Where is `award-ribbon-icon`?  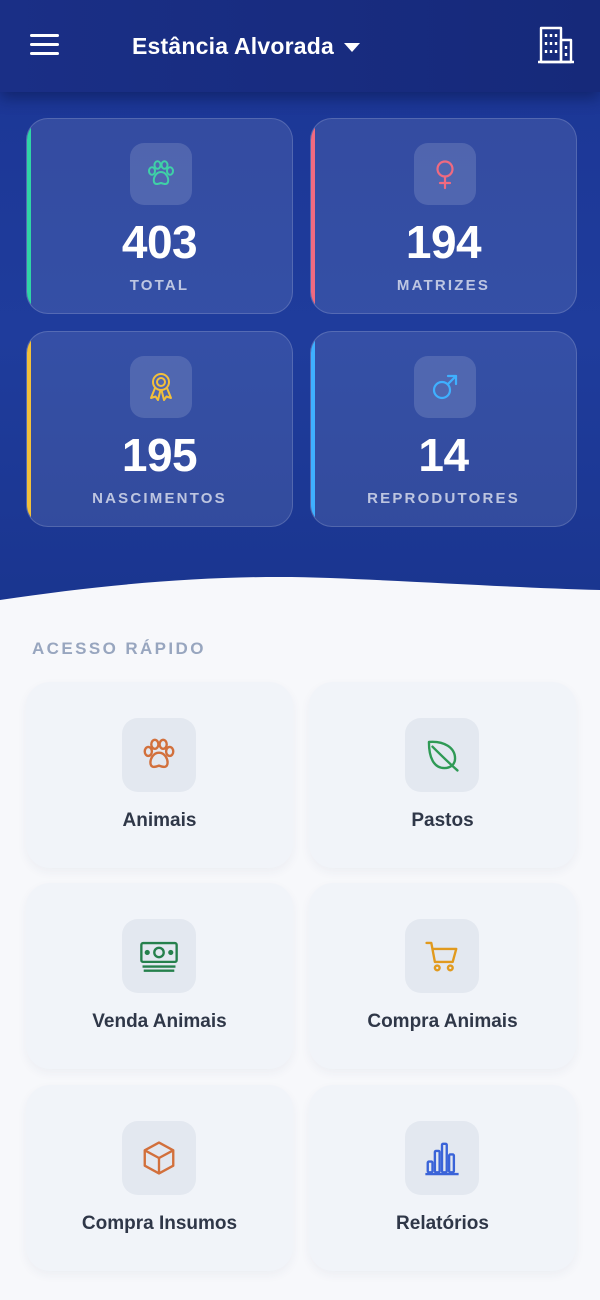 award-ribbon-icon is located at coordinates (161, 387).